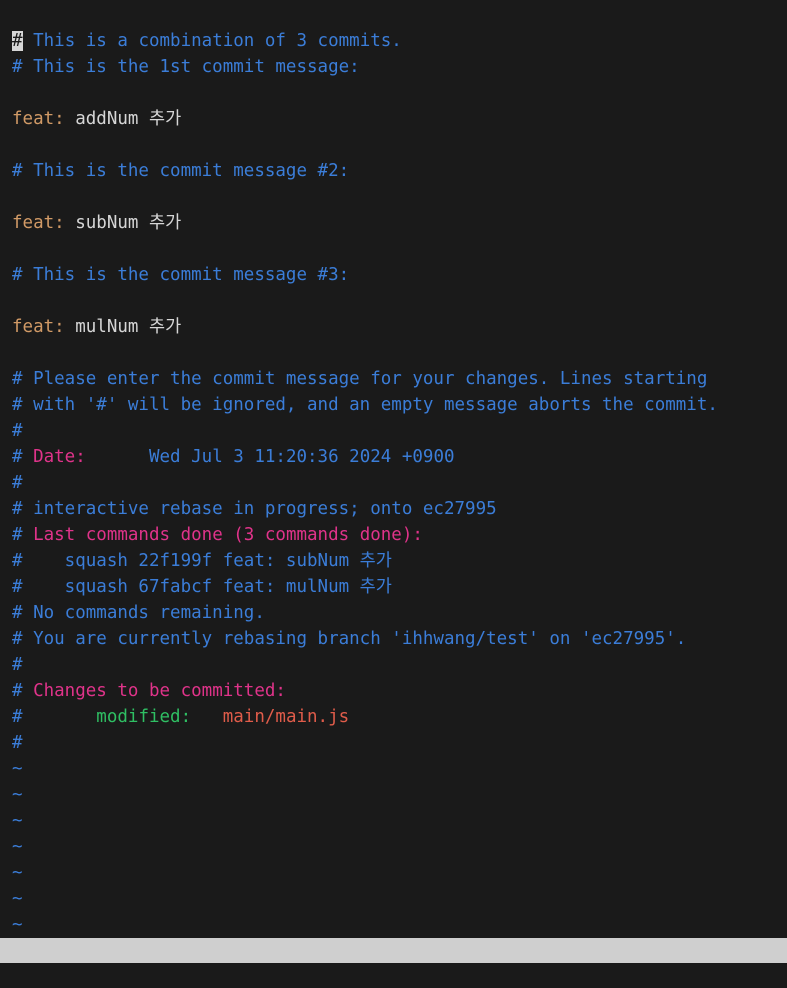  What do you see at coordinates (270, 457) in the screenshot?
I see `date-value: Wed Jul 3 11:20:36 2024 +0900` at bounding box center [270, 457].